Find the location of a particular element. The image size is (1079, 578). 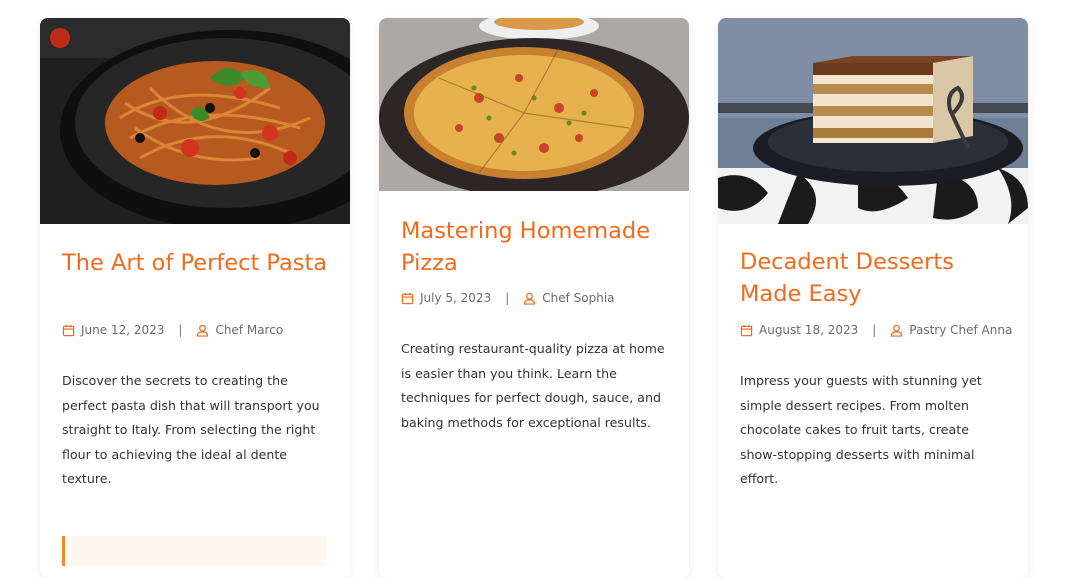

quote-block is located at coordinates (194, 551).